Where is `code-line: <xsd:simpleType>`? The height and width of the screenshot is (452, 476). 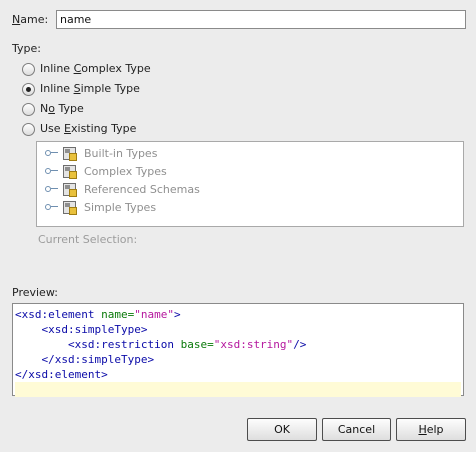 code-line: <xsd:simpleType> is located at coordinates (94, 329).